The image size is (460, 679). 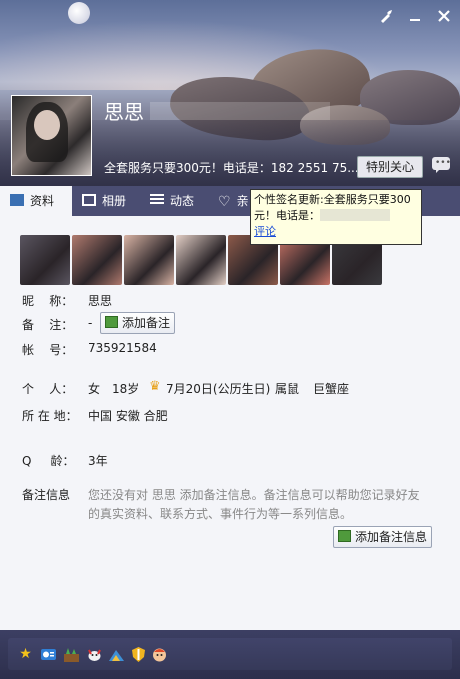 I want to click on chat-bubble-icon: •••, so click(x=441, y=165).